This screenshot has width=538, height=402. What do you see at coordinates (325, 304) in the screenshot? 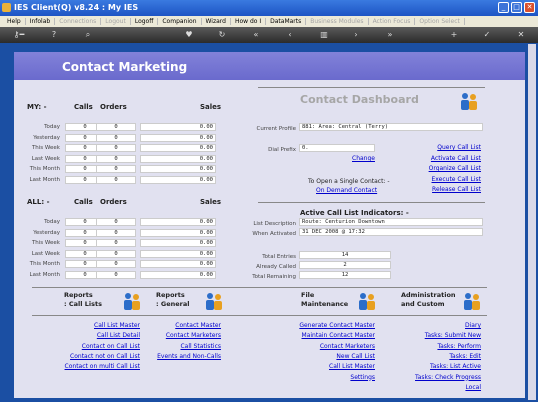
I see `section-subtitle: Maintenance` at bounding box center [325, 304].